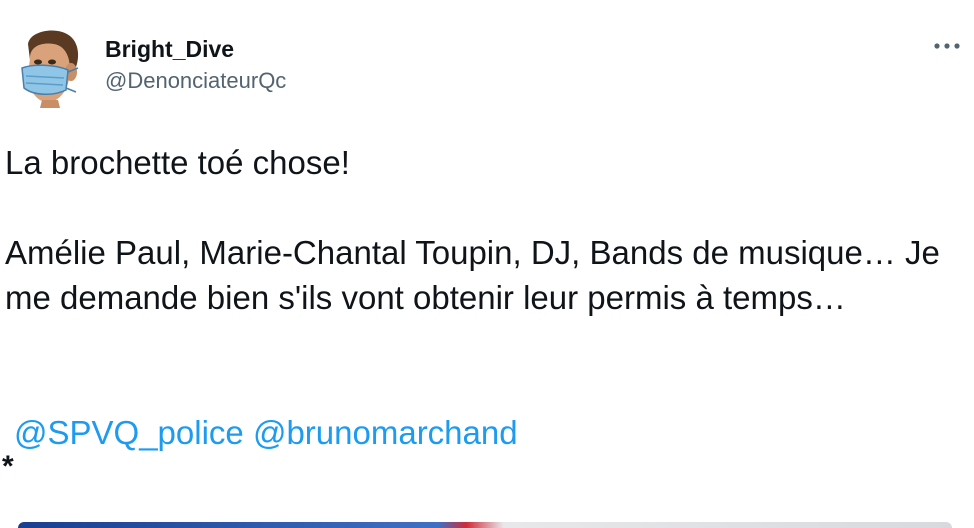  Describe the element at coordinates (485, 525) in the screenshot. I see `media-preview` at that location.